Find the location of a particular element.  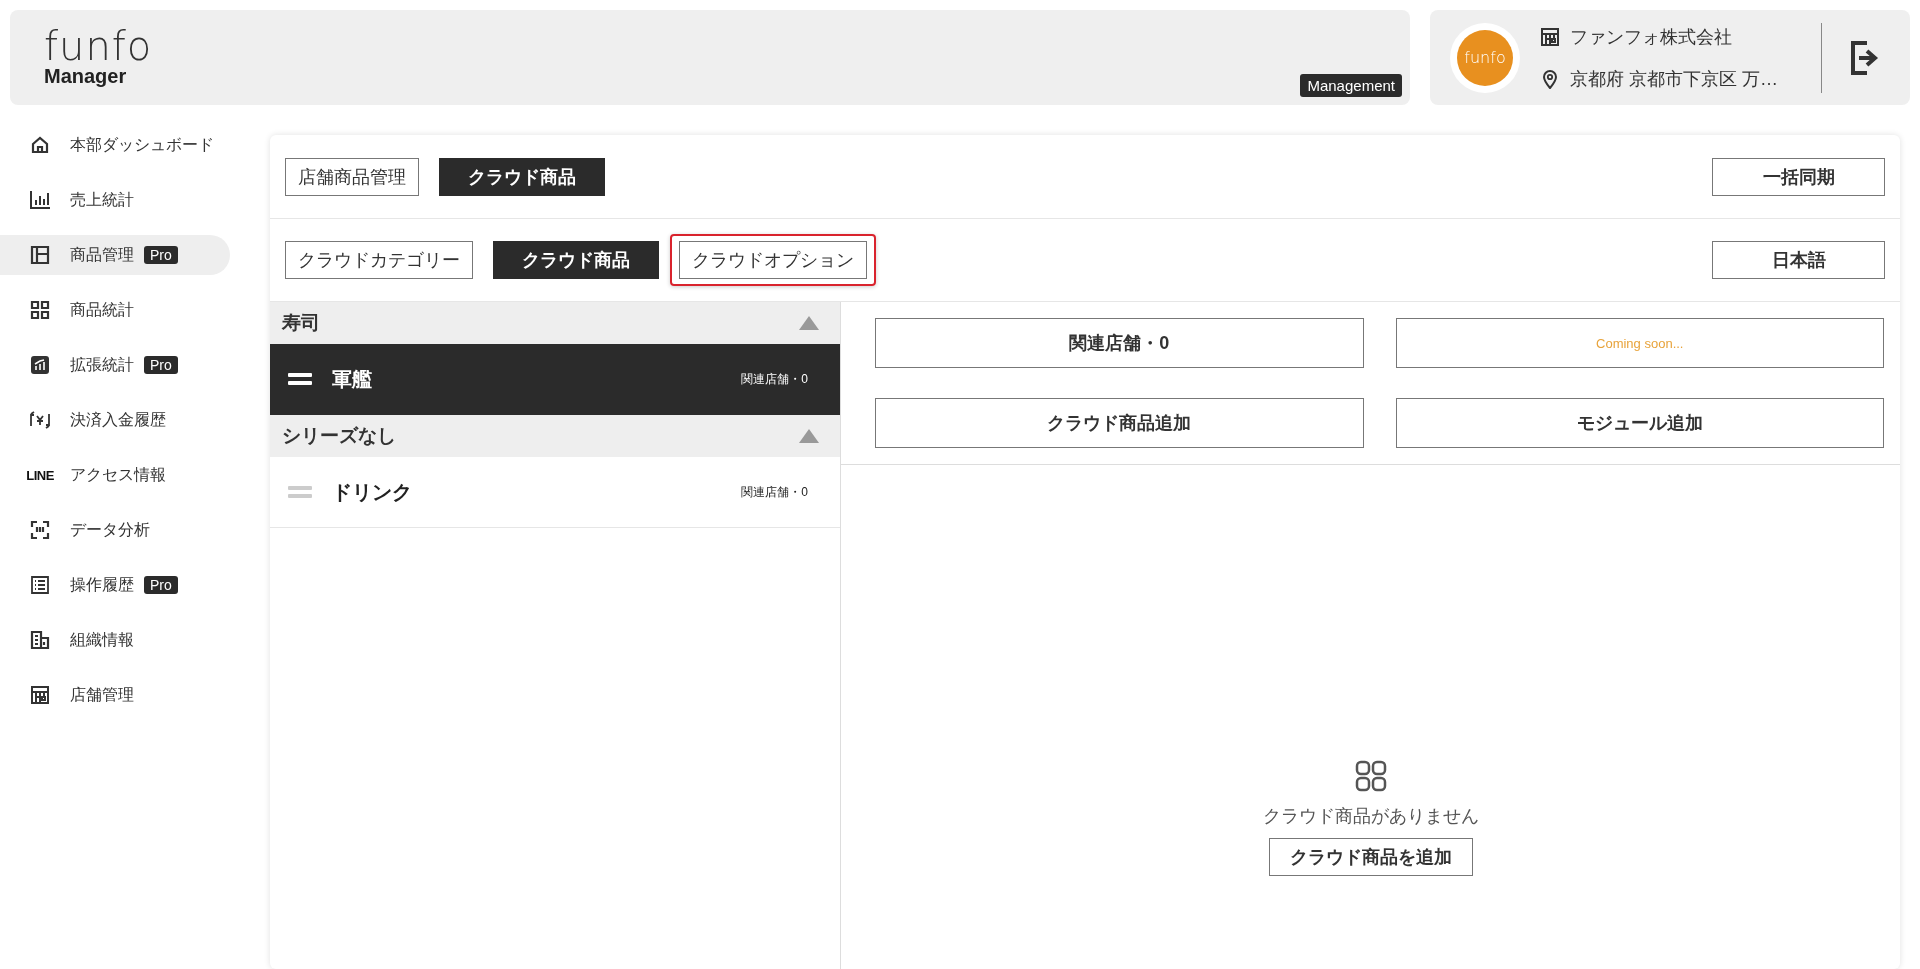

category-name: シリーズなし is located at coordinates (339, 436).